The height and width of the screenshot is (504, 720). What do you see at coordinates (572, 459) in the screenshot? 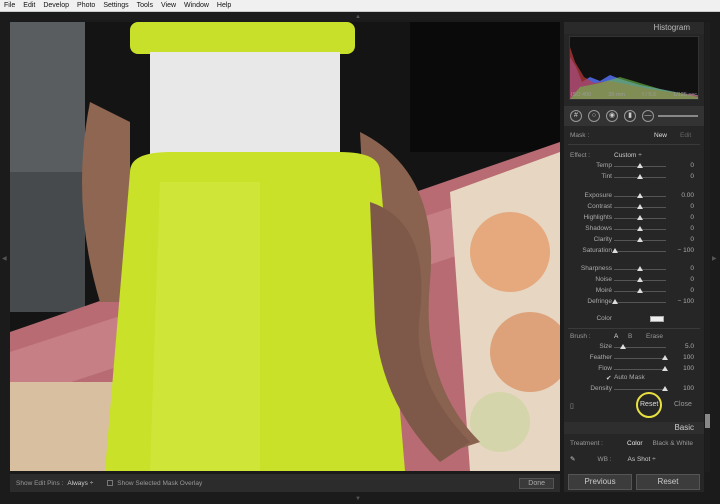
I see `eyedropper-icon: ✎` at bounding box center [572, 459].